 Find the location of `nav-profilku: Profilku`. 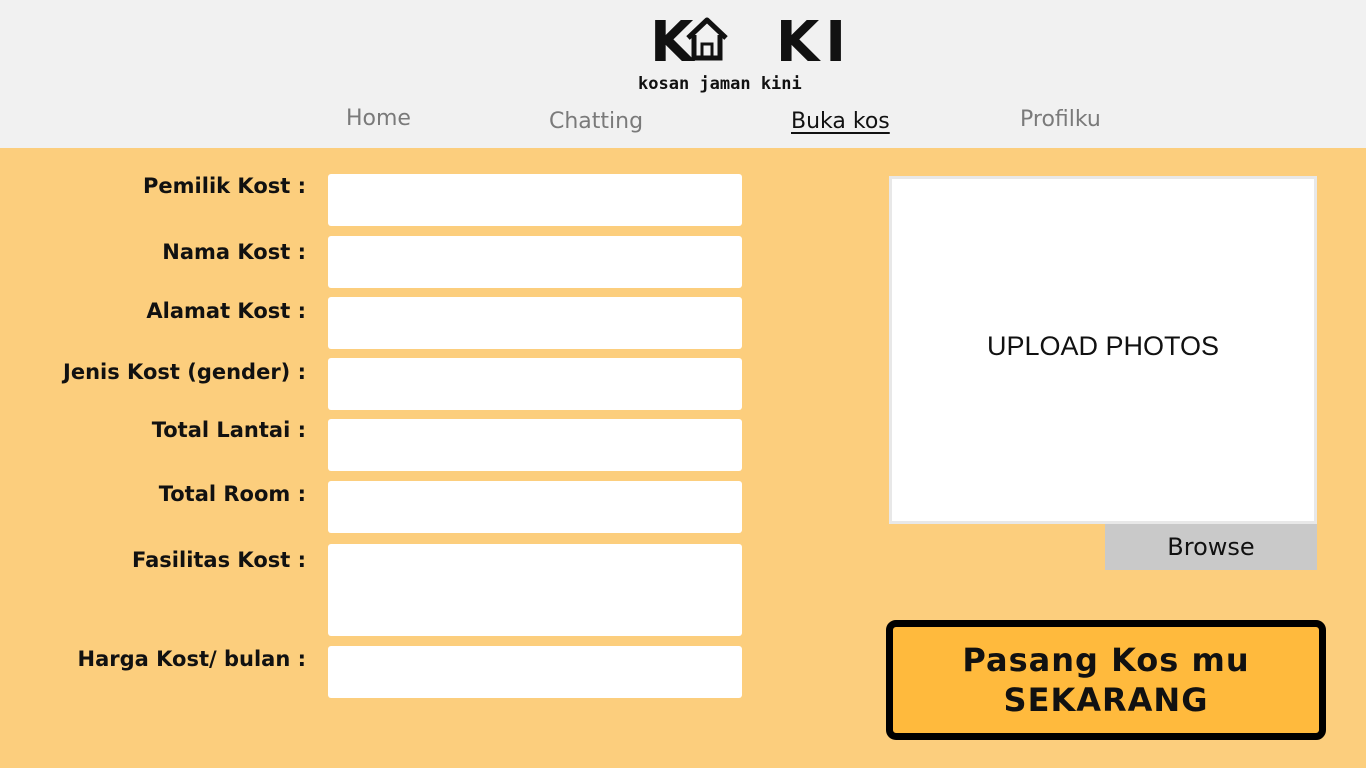

nav-profilku: Profilku is located at coordinates (1060, 119).